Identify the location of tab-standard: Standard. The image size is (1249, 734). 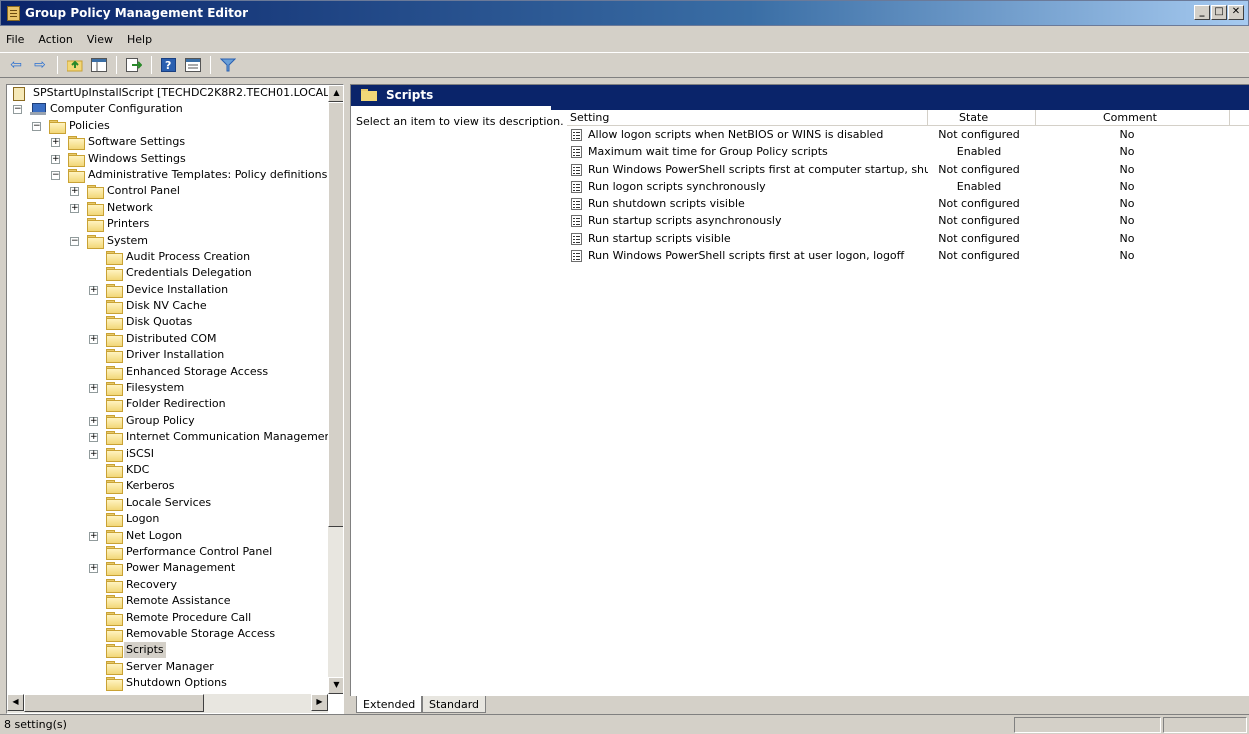
(454, 704).